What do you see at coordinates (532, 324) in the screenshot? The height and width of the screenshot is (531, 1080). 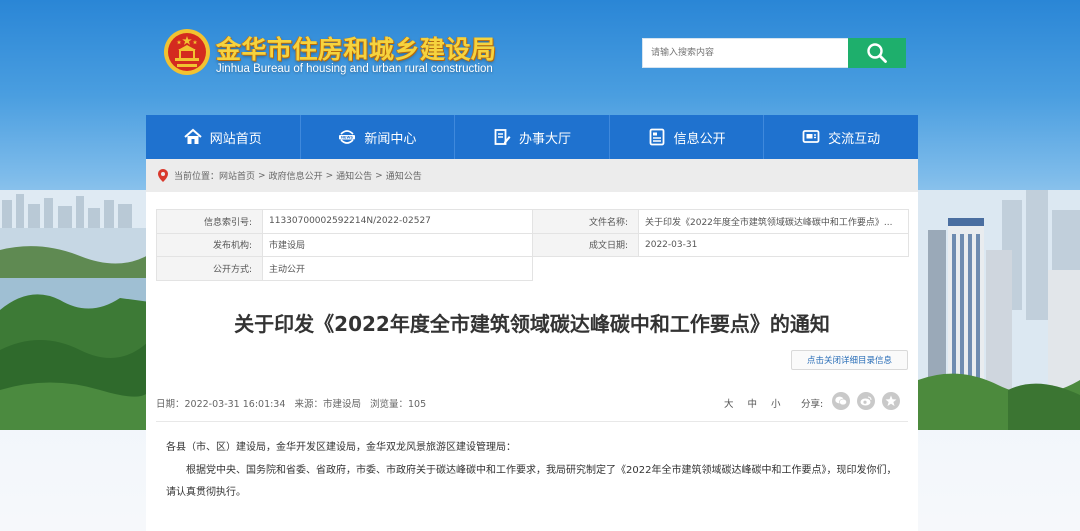 I see `article-title: 关于印发《2022年度全市建筑领域碳达峰碳中和工作要点》的通知` at bounding box center [532, 324].